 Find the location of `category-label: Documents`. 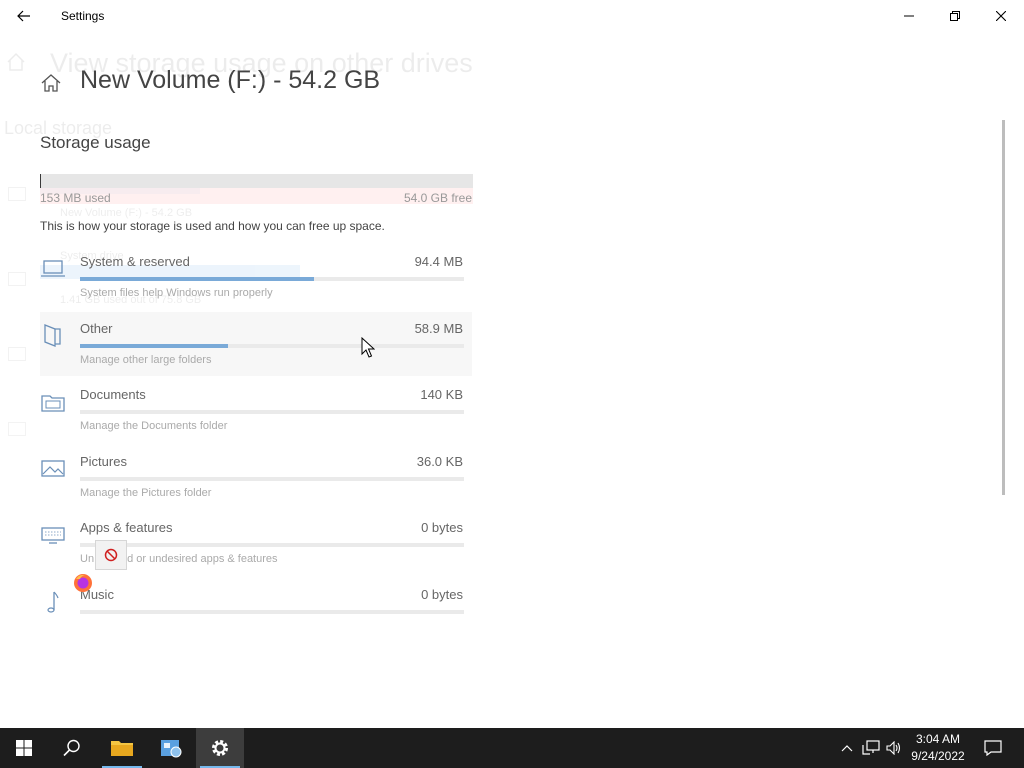

category-label: Documents is located at coordinates (113, 394).